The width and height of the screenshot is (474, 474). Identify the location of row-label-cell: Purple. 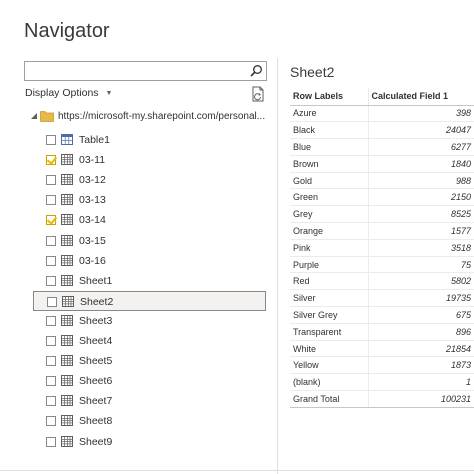
(329, 265).